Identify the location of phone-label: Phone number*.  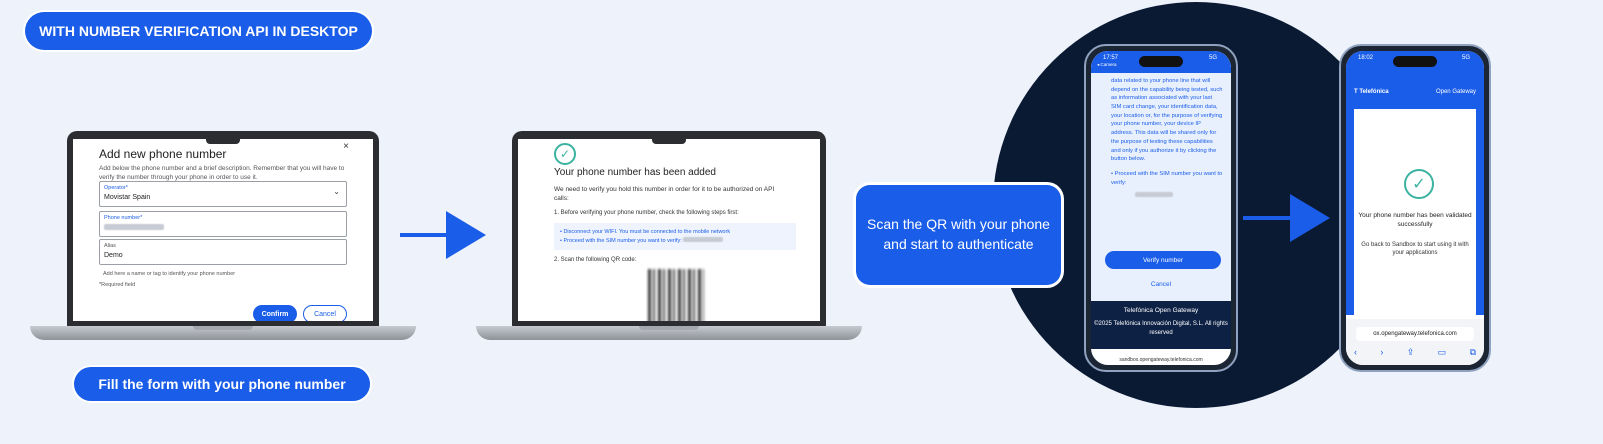
(123, 218).